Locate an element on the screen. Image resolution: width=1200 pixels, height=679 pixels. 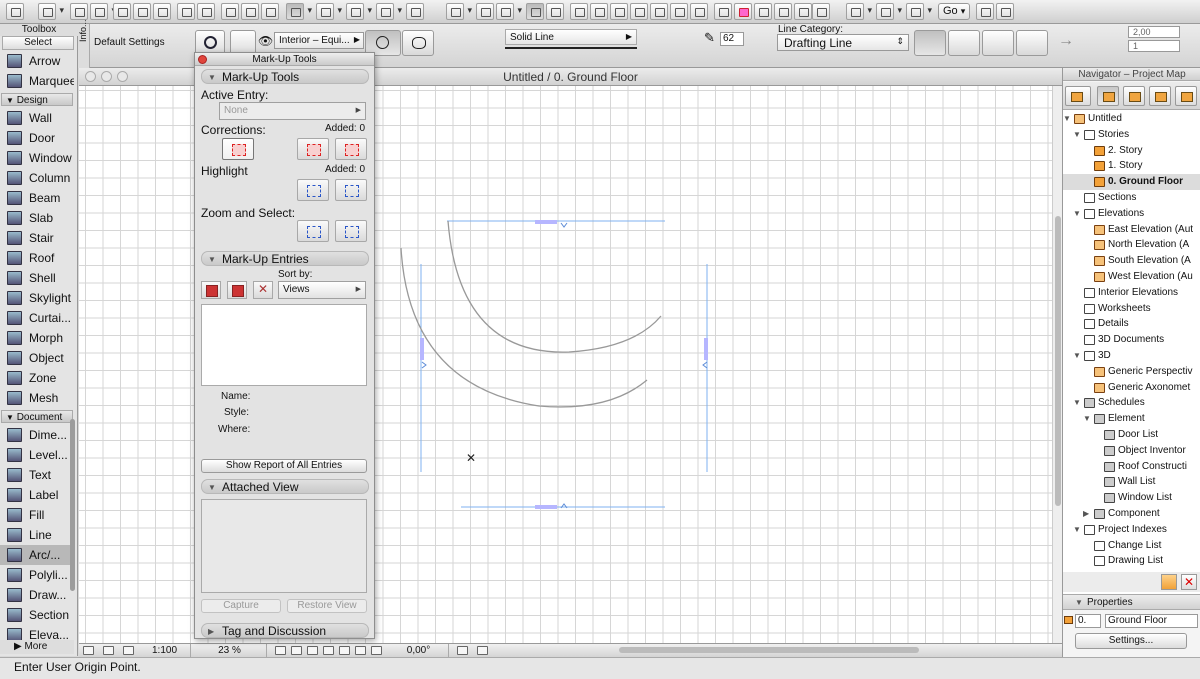
pick-up-parameters-icon is located at coordinates (250, 11).